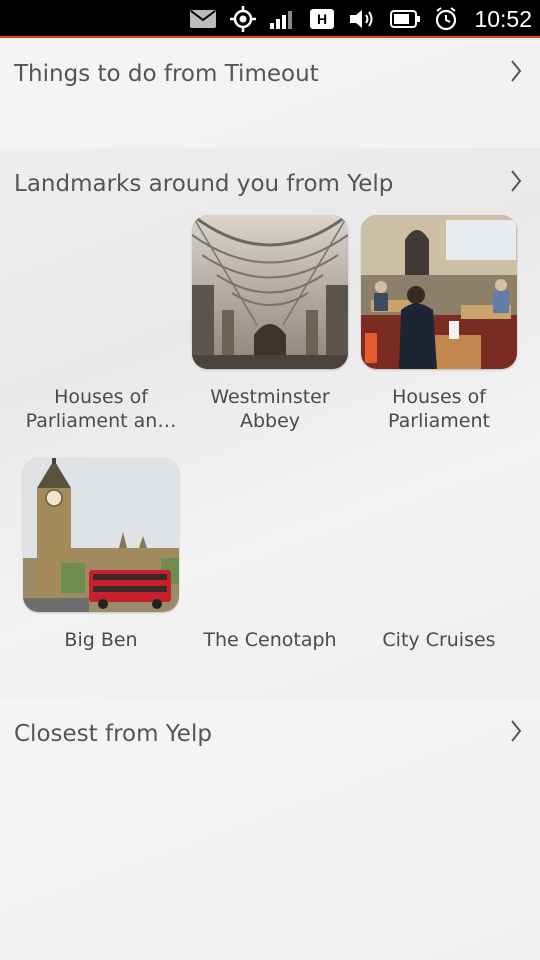 This screenshot has width=540, height=960. What do you see at coordinates (439, 292) in the screenshot?
I see `houses-of-parliament-image` at bounding box center [439, 292].